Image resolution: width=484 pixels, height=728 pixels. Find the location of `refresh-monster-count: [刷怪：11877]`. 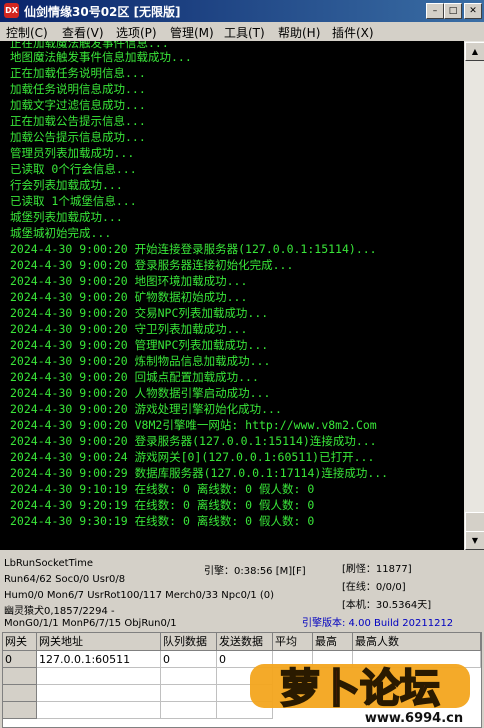

refresh-monster-count: [刷怪：11877] is located at coordinates (377, 569).